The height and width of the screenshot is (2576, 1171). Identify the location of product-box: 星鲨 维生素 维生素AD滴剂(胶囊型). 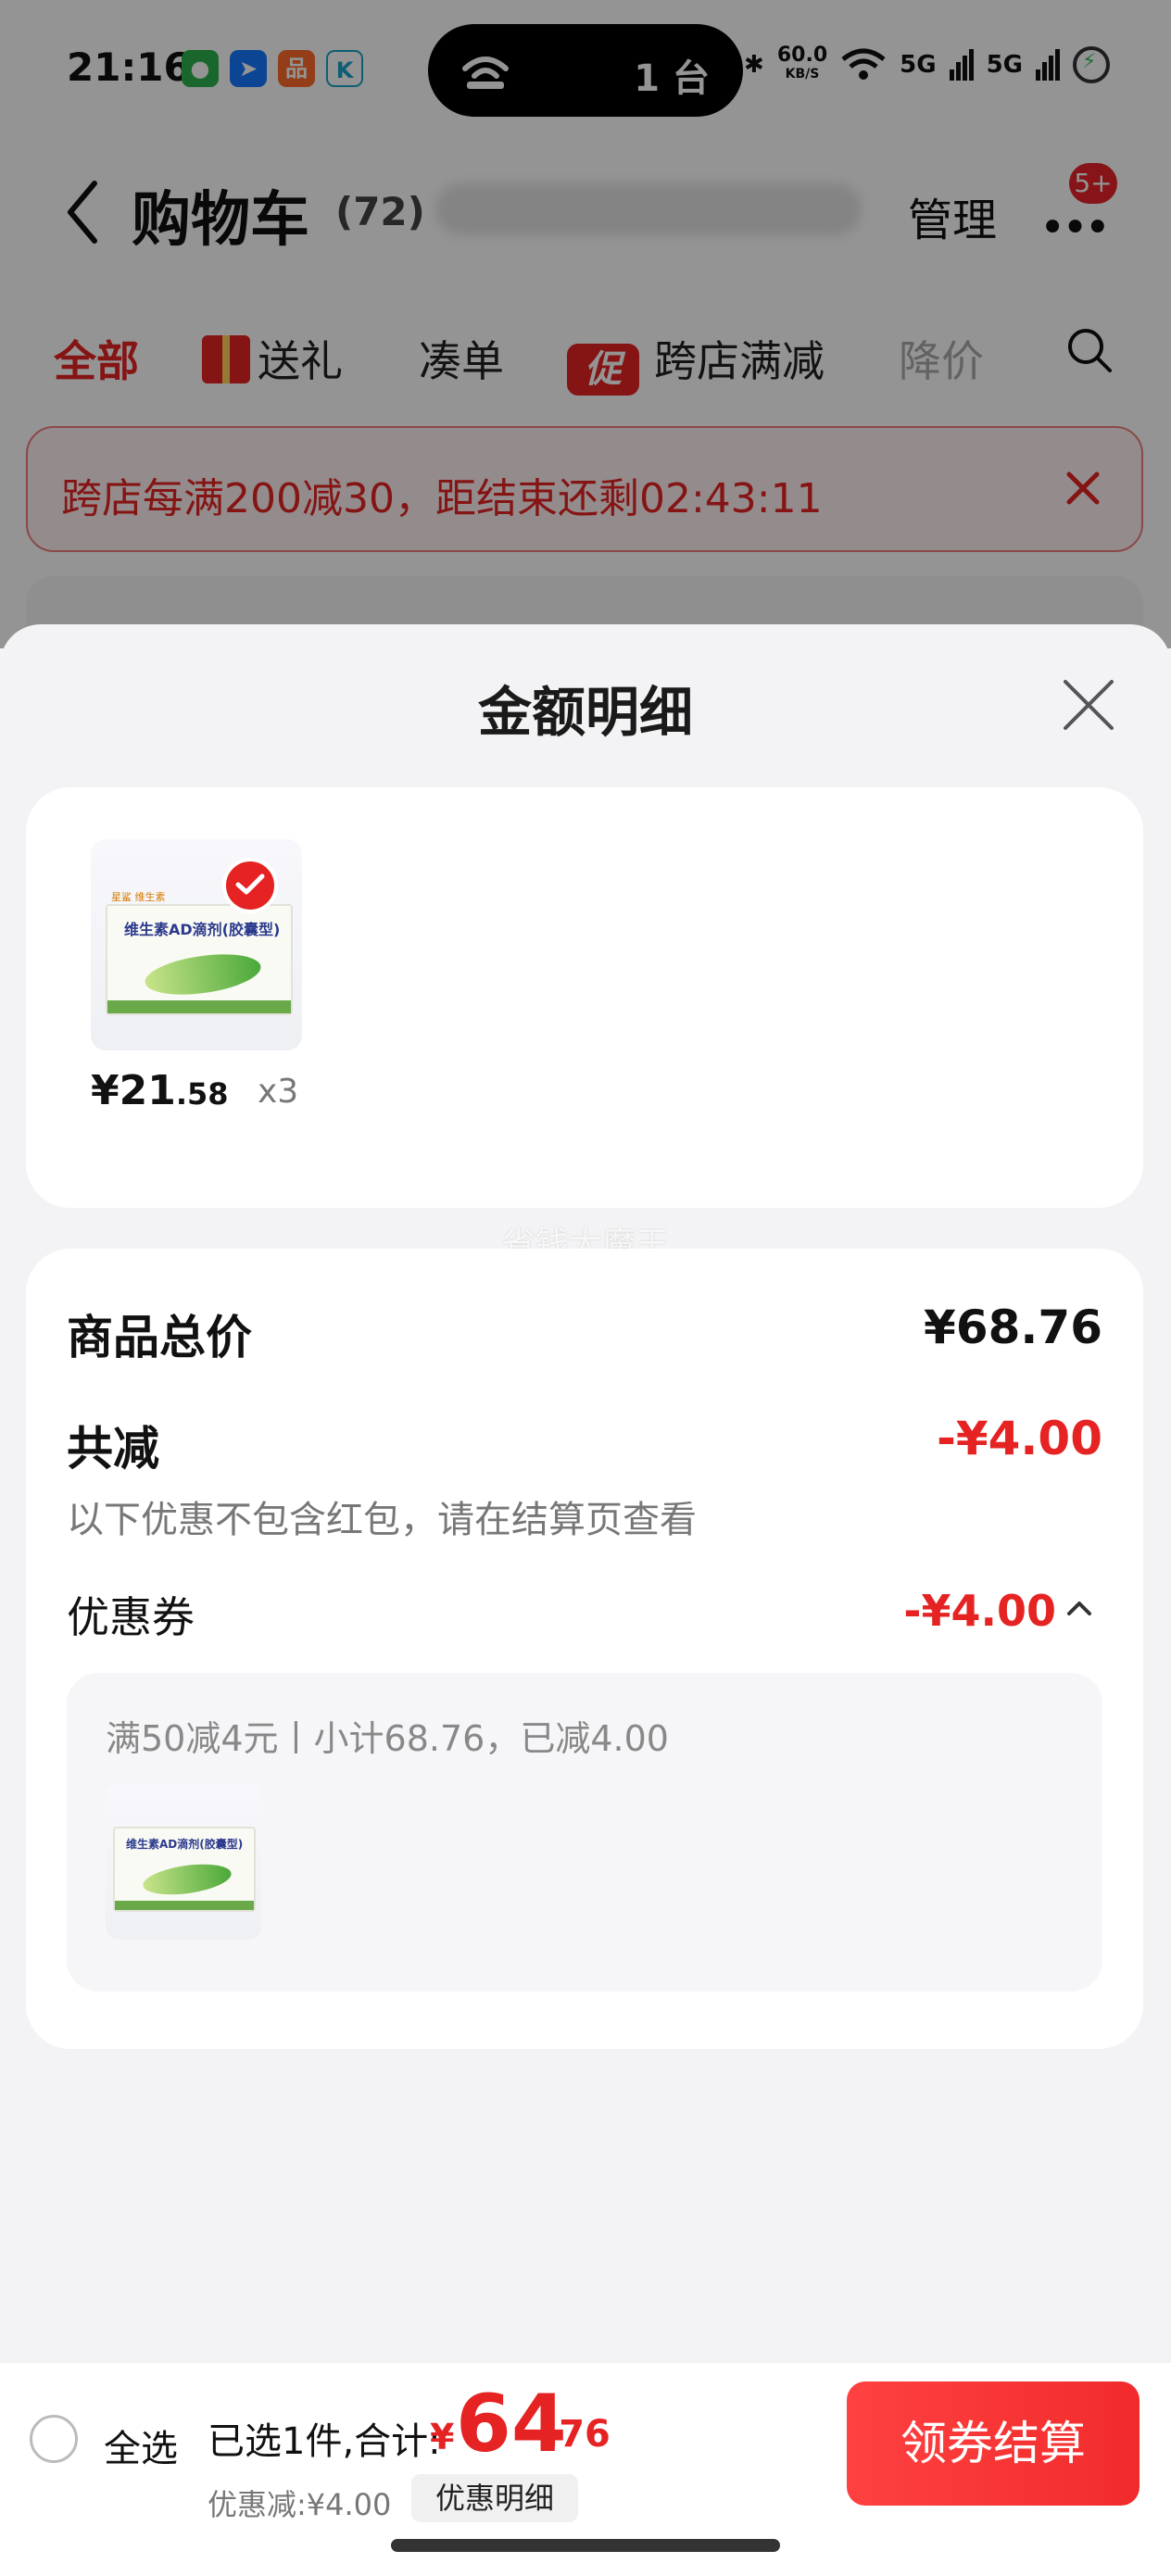
(200, 953).